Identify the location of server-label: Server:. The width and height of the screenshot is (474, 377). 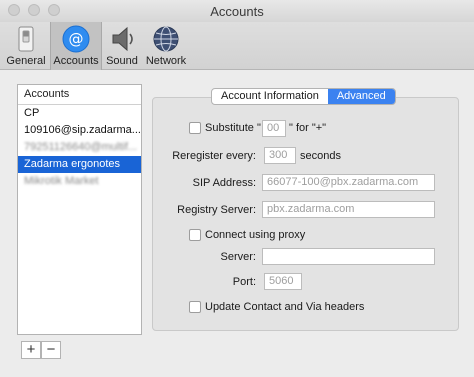
(238, 257).